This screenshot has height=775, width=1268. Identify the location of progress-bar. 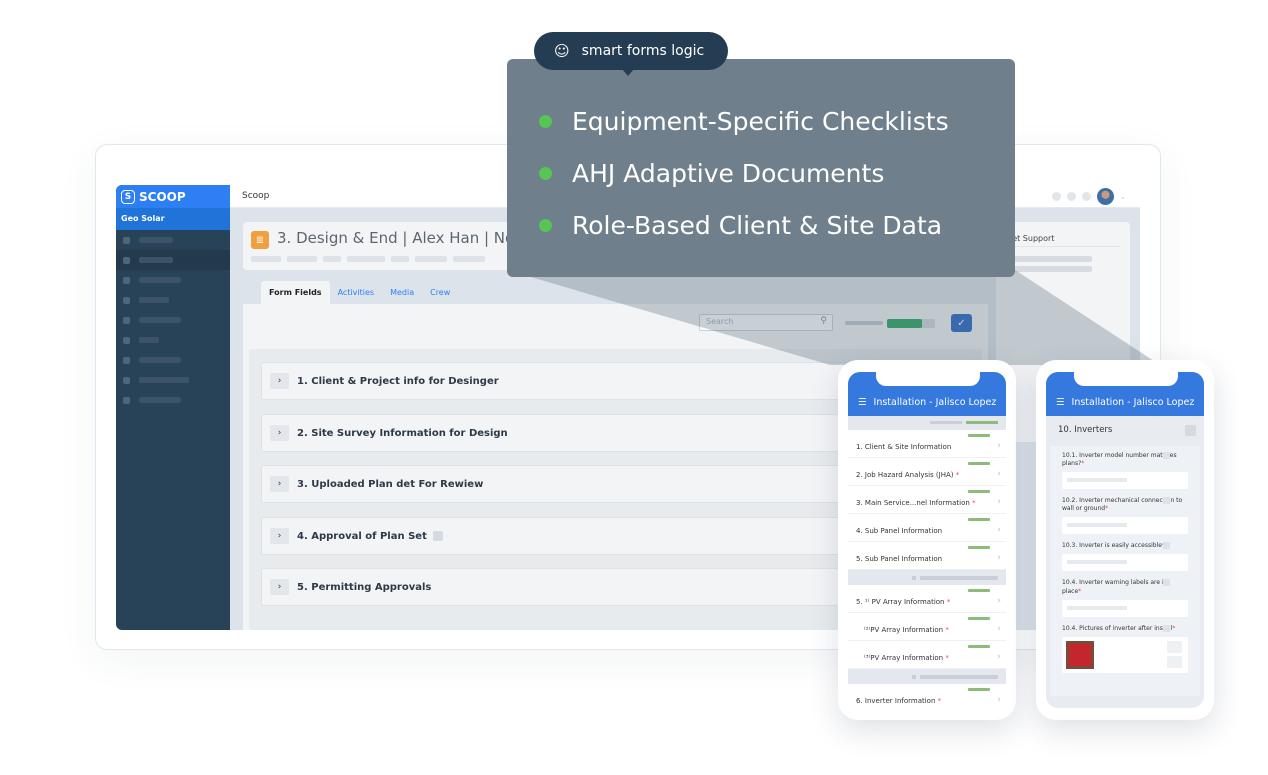
(890, 323).